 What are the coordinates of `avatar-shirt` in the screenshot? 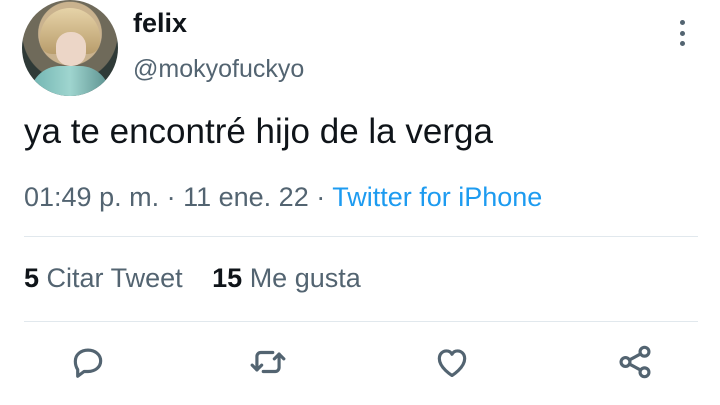 It's located at (70, 81).